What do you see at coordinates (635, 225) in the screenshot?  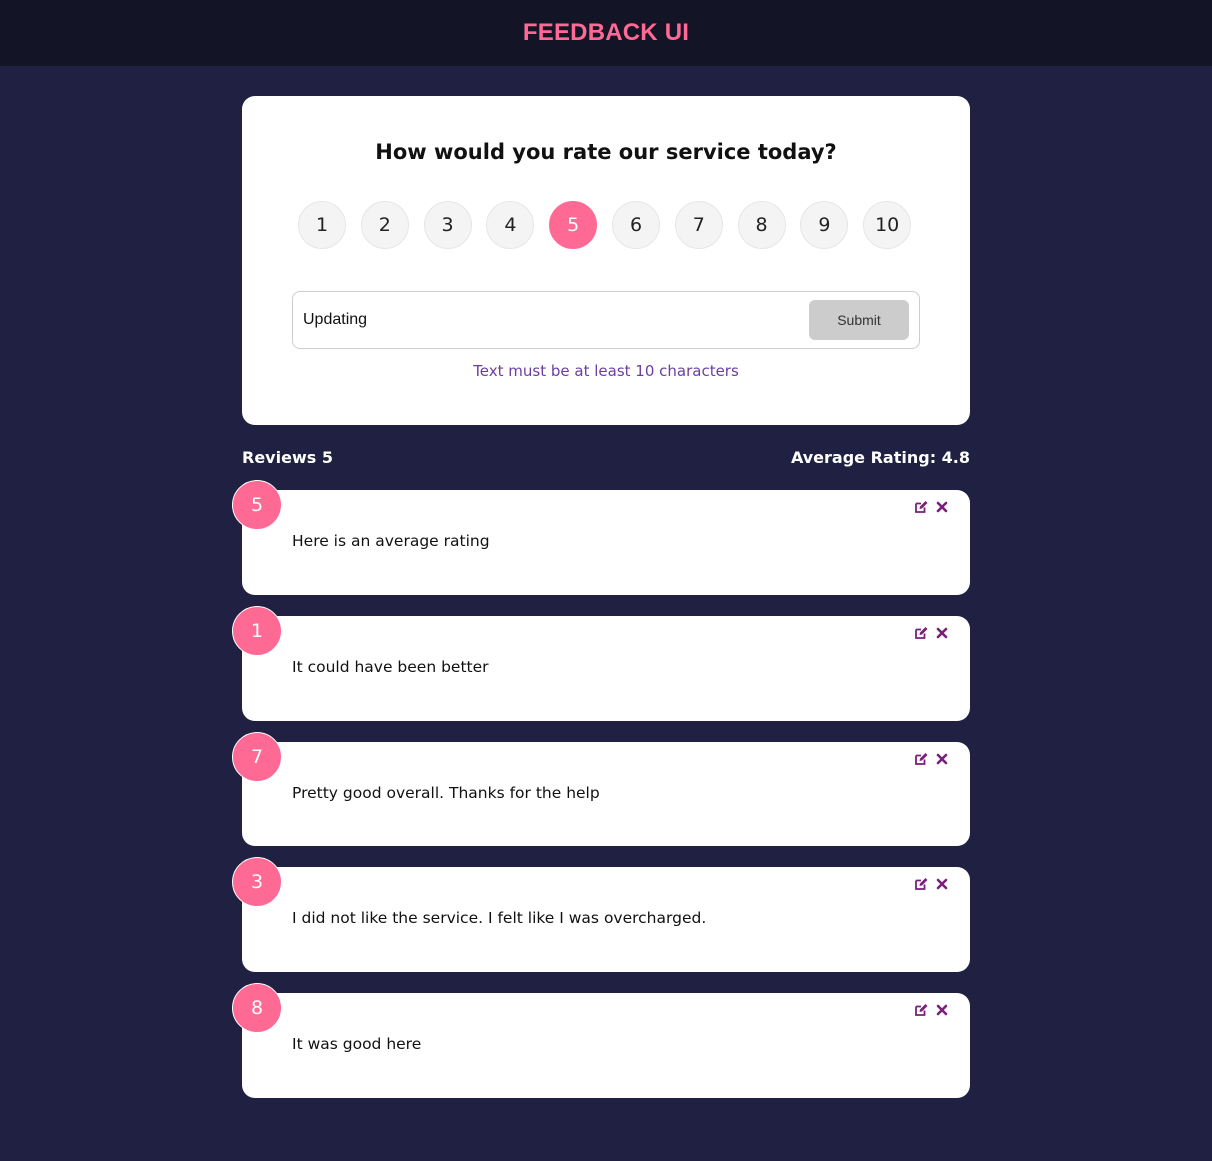 I see `rating-option-6: 6` at bounding box center [635, 225].